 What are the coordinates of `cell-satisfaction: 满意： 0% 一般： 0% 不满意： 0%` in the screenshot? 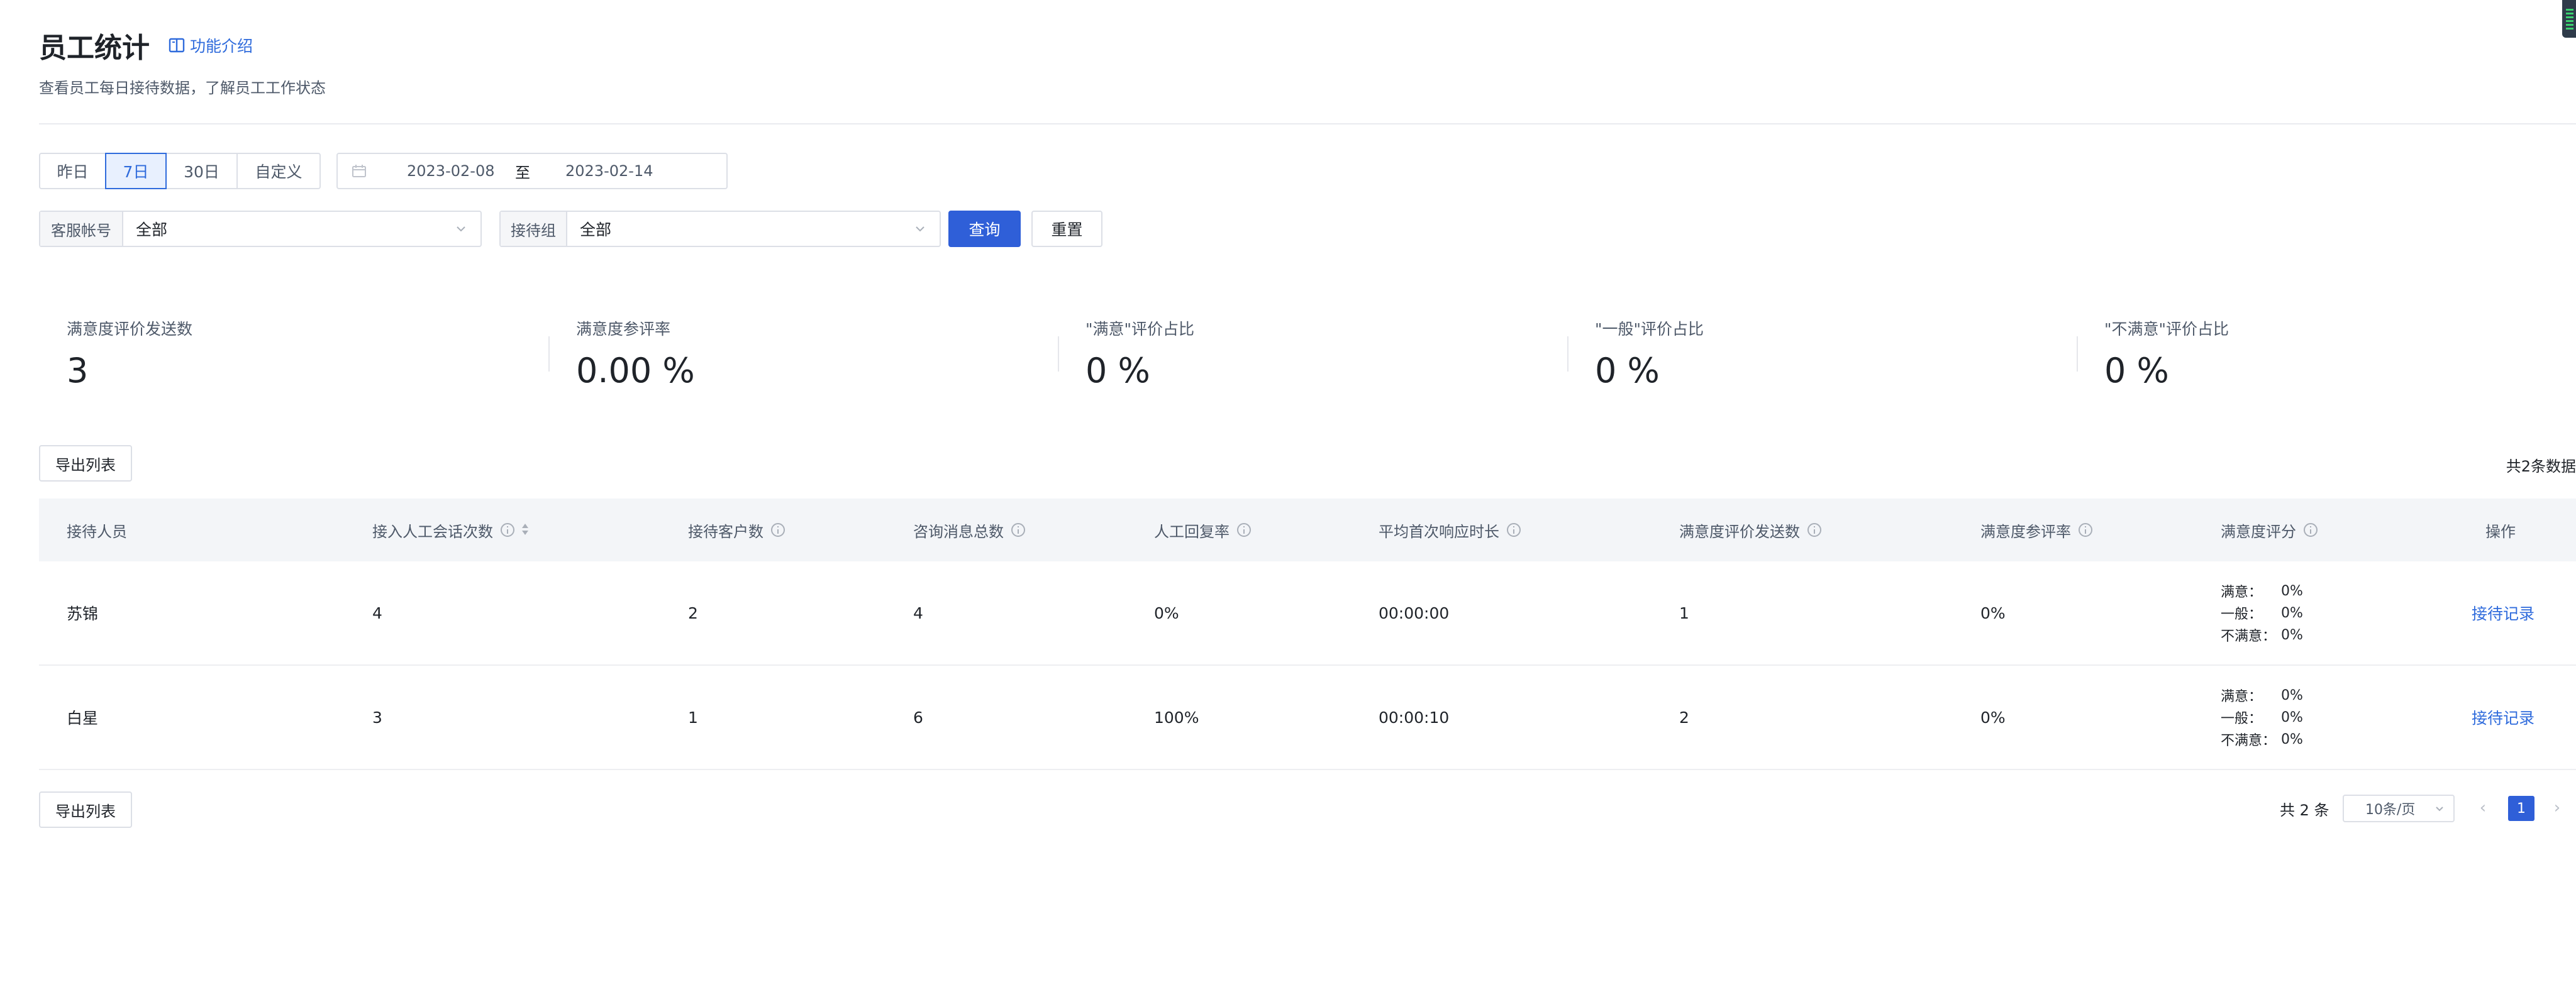 It's located at (2262, 718).